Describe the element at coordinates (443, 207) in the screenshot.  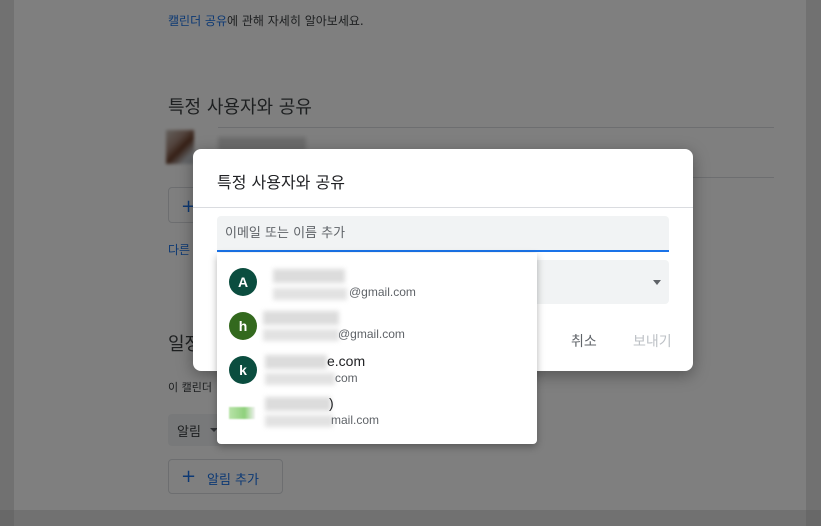
I see `dialog-divider` at that location.